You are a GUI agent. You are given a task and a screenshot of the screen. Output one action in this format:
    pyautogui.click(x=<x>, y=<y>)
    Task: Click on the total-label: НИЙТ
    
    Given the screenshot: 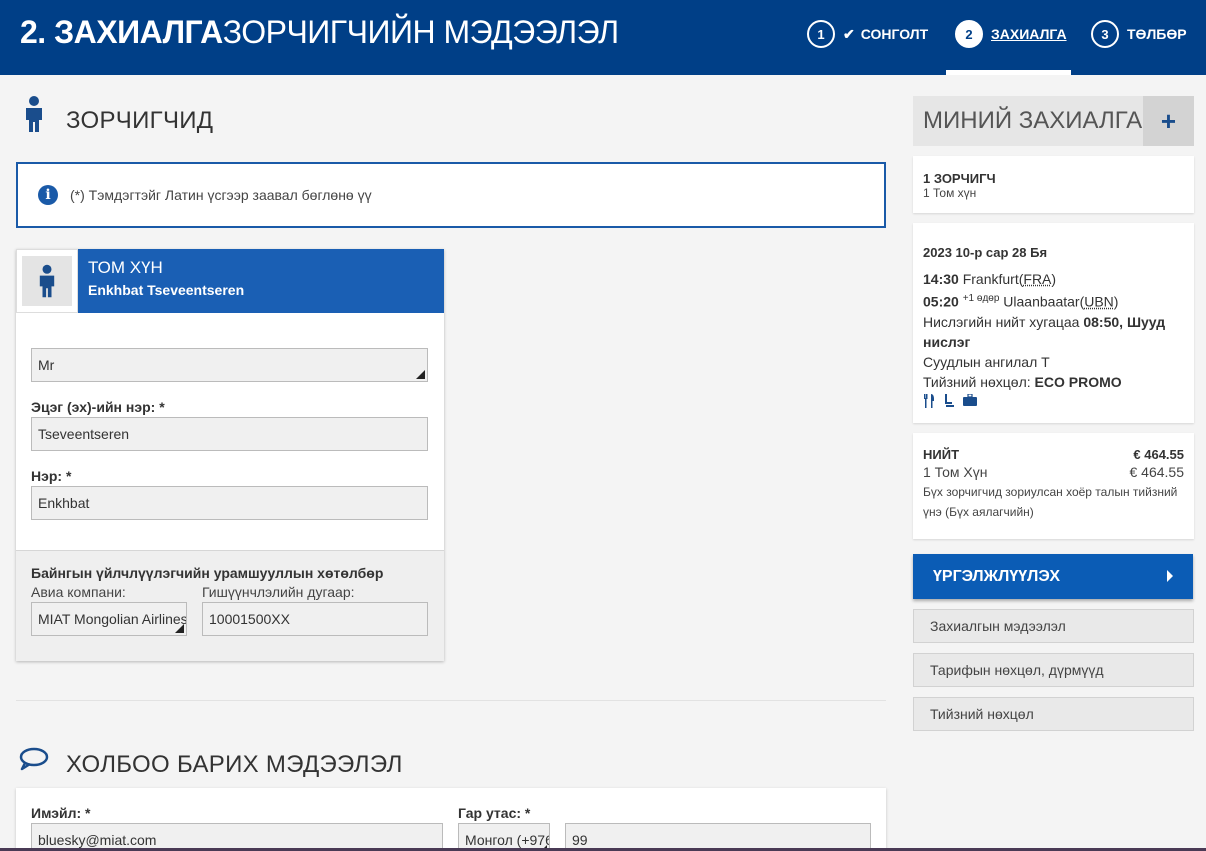 What is the action you would take?
    pyautogui.click(x=941, y=454)
    